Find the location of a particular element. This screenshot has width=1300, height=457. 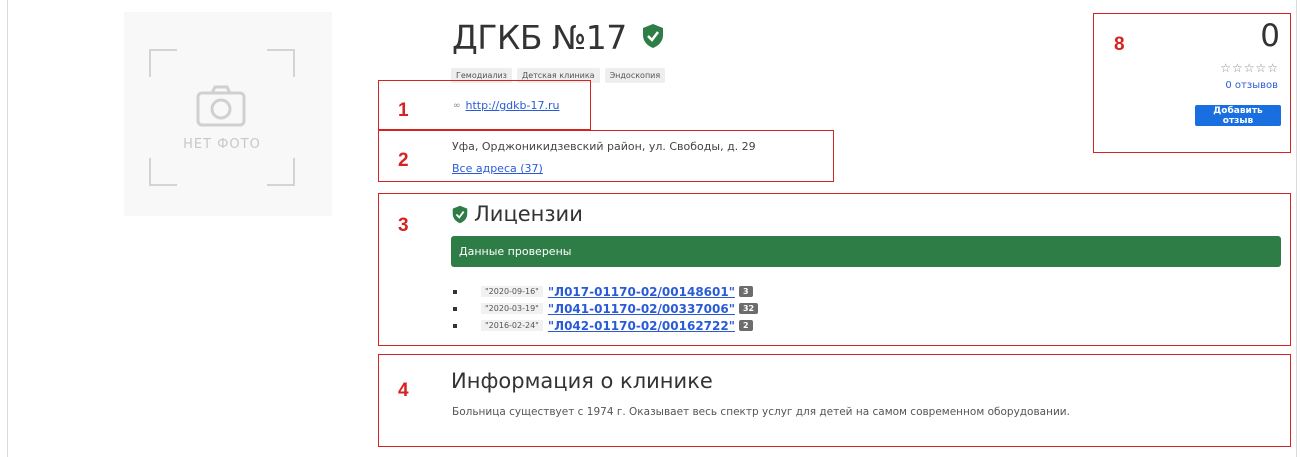

clinic-name: ДГКБ №17 is located at coordinates (539, 37).